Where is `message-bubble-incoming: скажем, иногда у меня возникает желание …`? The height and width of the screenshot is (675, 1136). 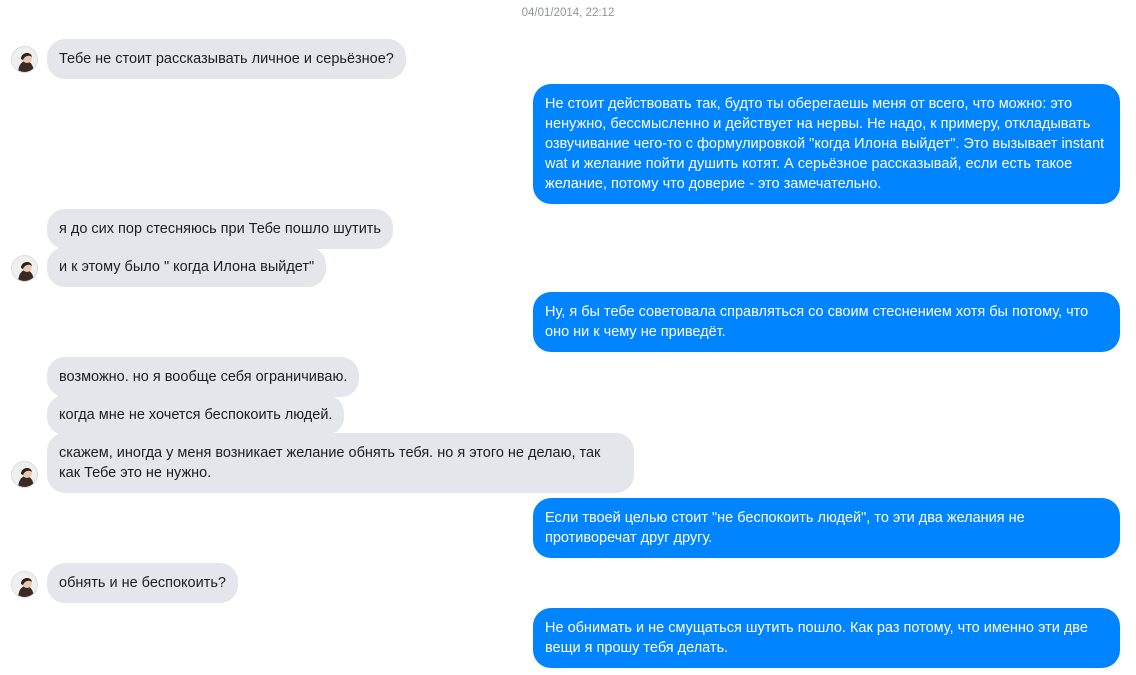
message-bubble-incoming: скажем, иногда у меня возникает желание … is located at coordinates (340, 463).